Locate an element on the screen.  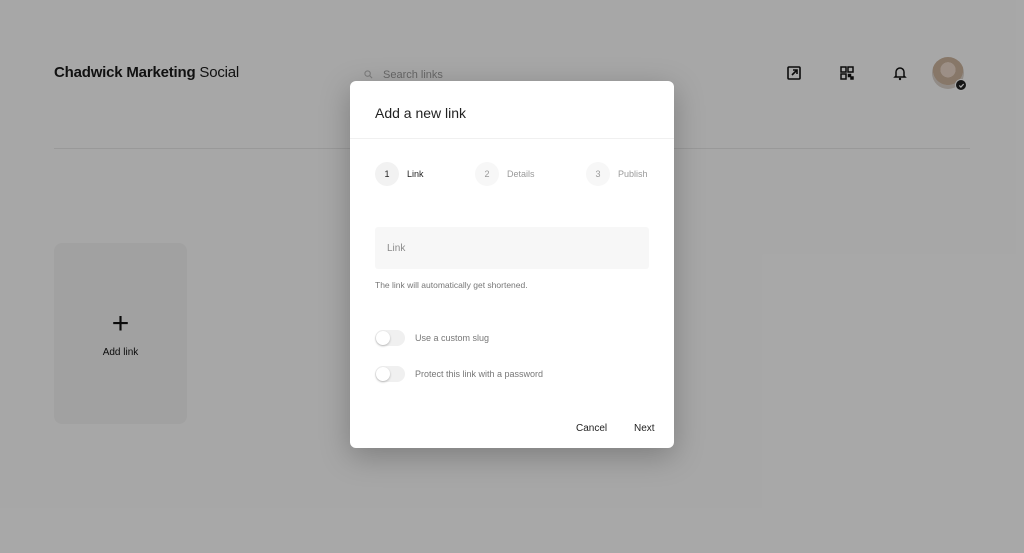
step-label: Publish is located at coordinates (633, 174).